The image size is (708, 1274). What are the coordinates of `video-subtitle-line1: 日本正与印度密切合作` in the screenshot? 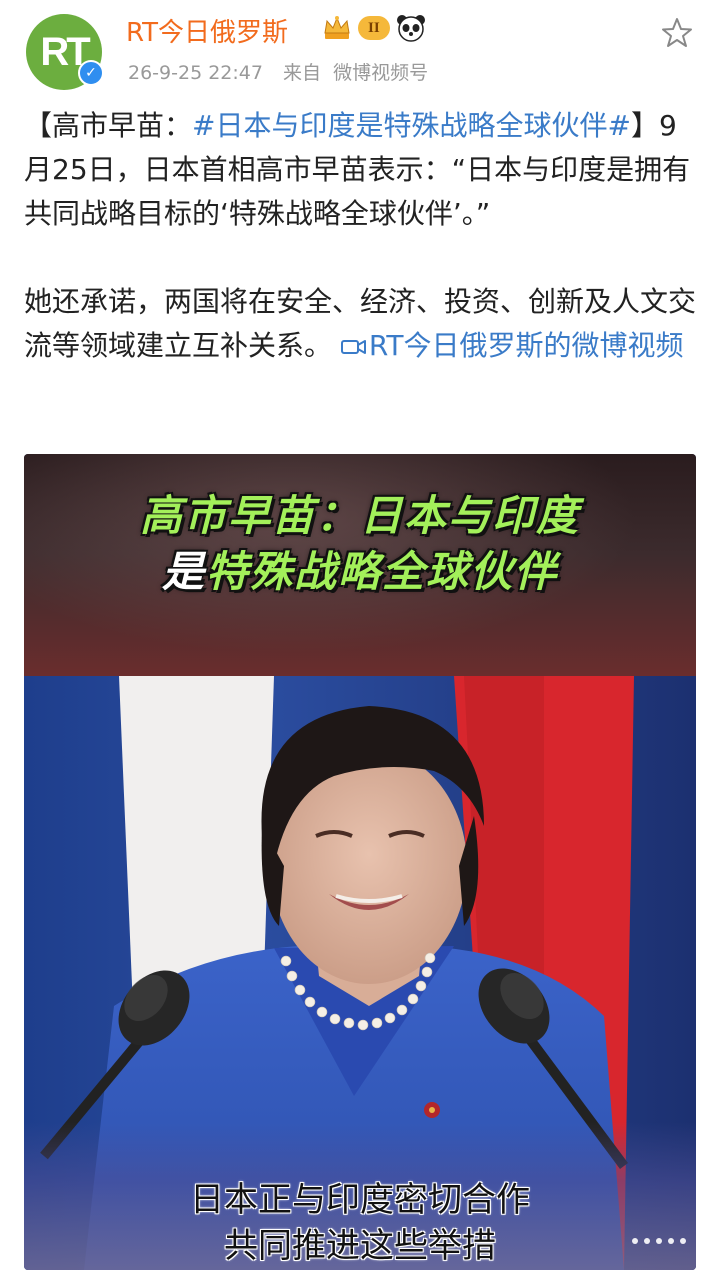 It's located at (360, 1200).